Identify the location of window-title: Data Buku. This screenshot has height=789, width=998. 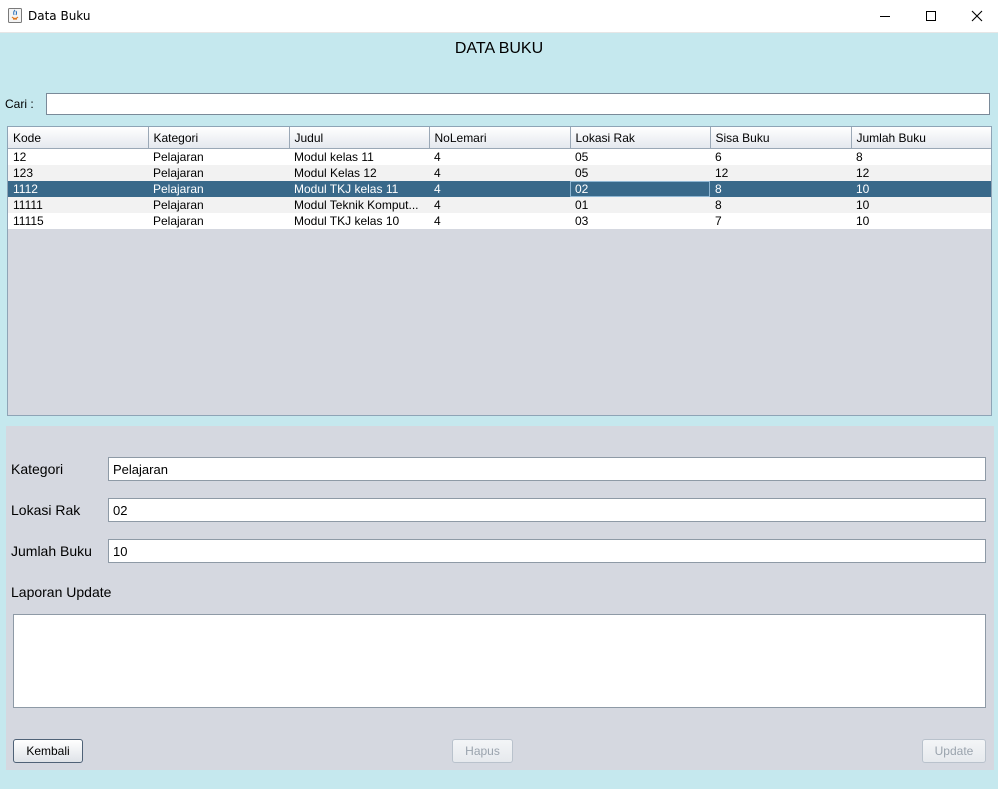
(59, 16).